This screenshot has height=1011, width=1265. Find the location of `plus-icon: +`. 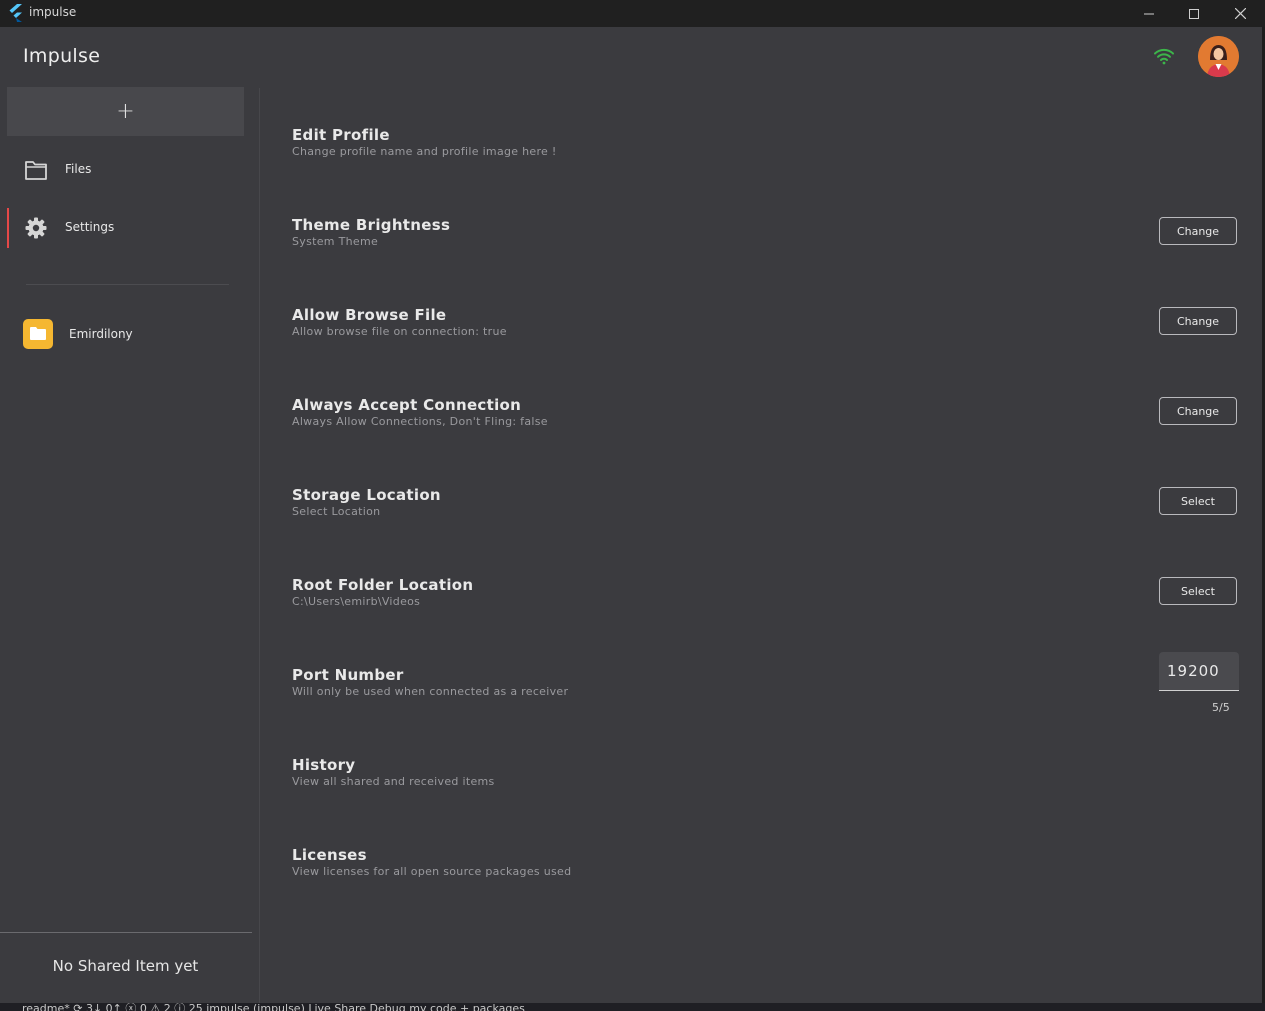

plus-icon: + is located at coordinates (125, 111).